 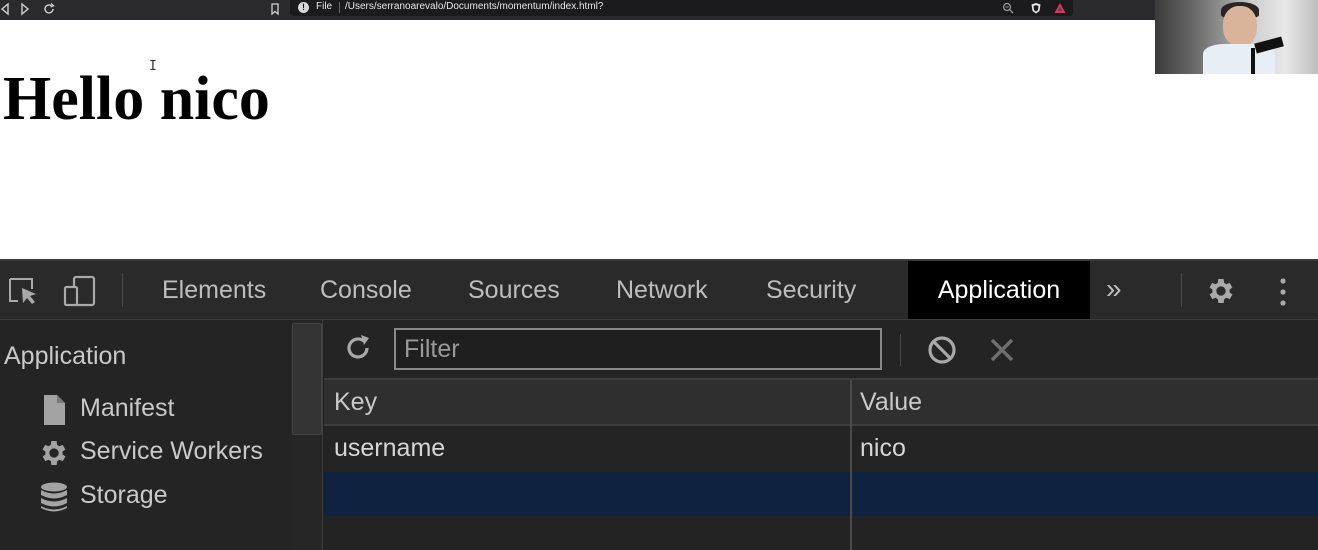 I want to click on webcam-overlay, so click(x=1236, y=37).